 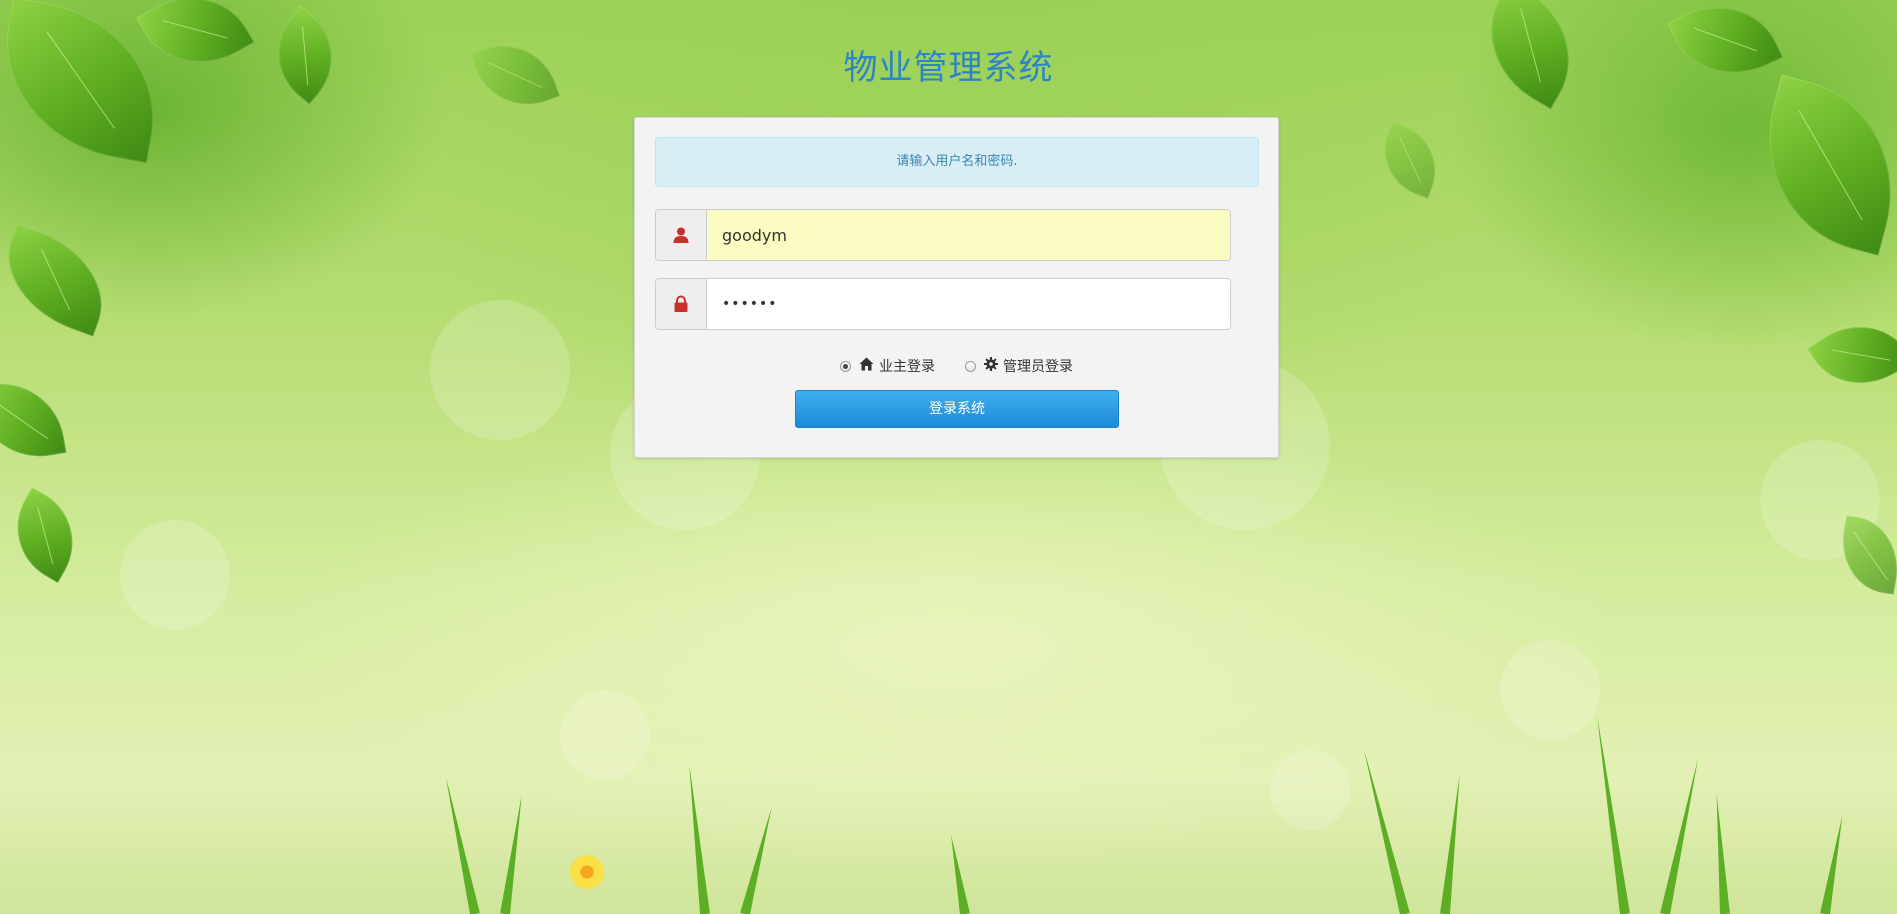 I want to click on owner-login-label: 业主登录, so click(x=907, y=367).